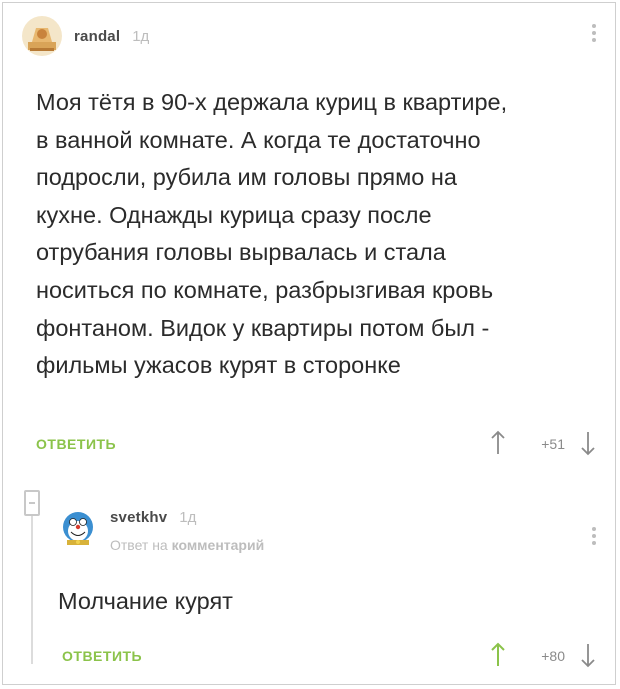 Image resolution: width=620 pixels, height=689 pixels. What do you see at coordinates (258, 139) in the screenshot?
I see `comment-line: в ванной комнате. А когда те достаточно` at bounding box center [258, 139].